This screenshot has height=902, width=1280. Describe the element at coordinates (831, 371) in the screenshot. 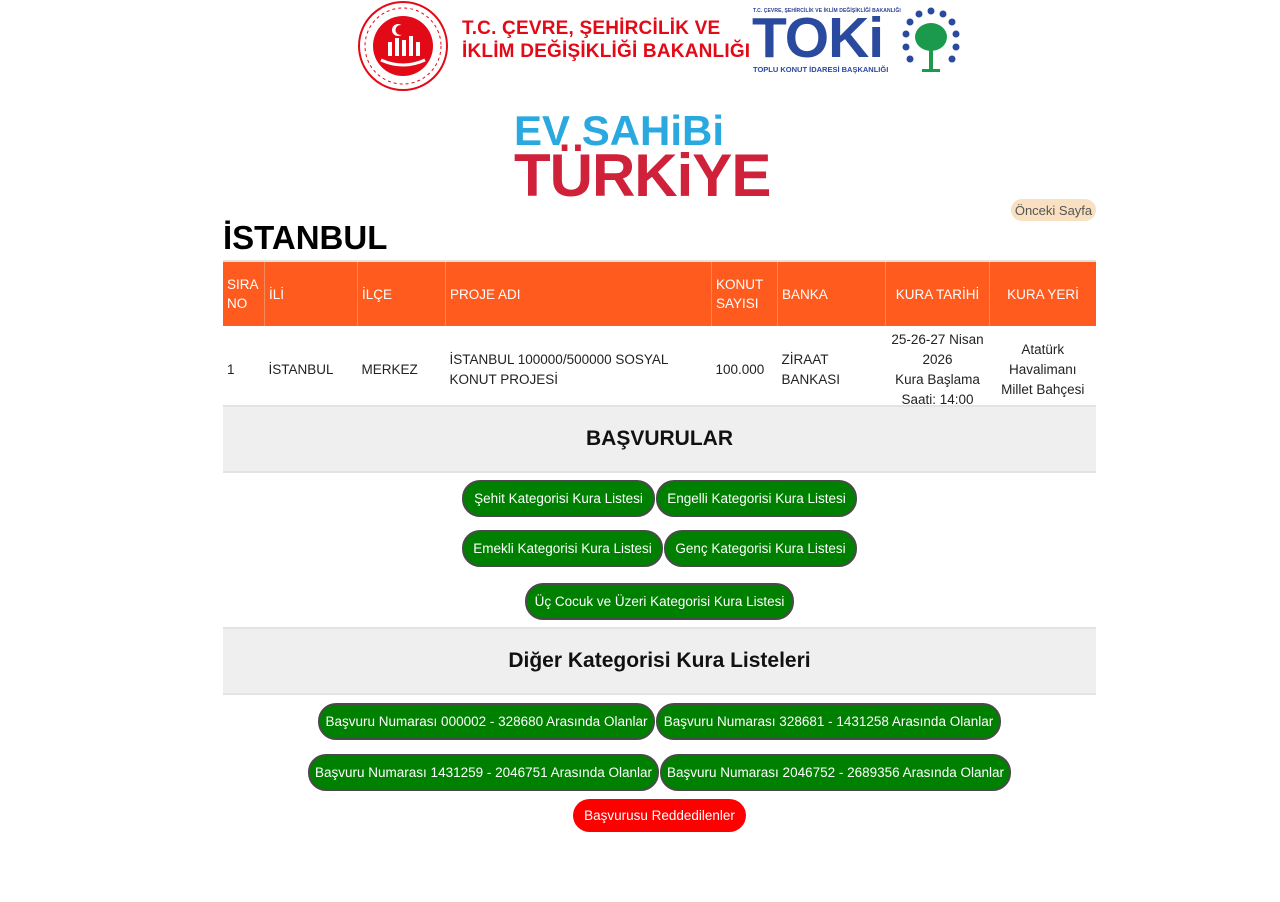

I see `cell-banka: ZİRAAT BANKASI` at that location.